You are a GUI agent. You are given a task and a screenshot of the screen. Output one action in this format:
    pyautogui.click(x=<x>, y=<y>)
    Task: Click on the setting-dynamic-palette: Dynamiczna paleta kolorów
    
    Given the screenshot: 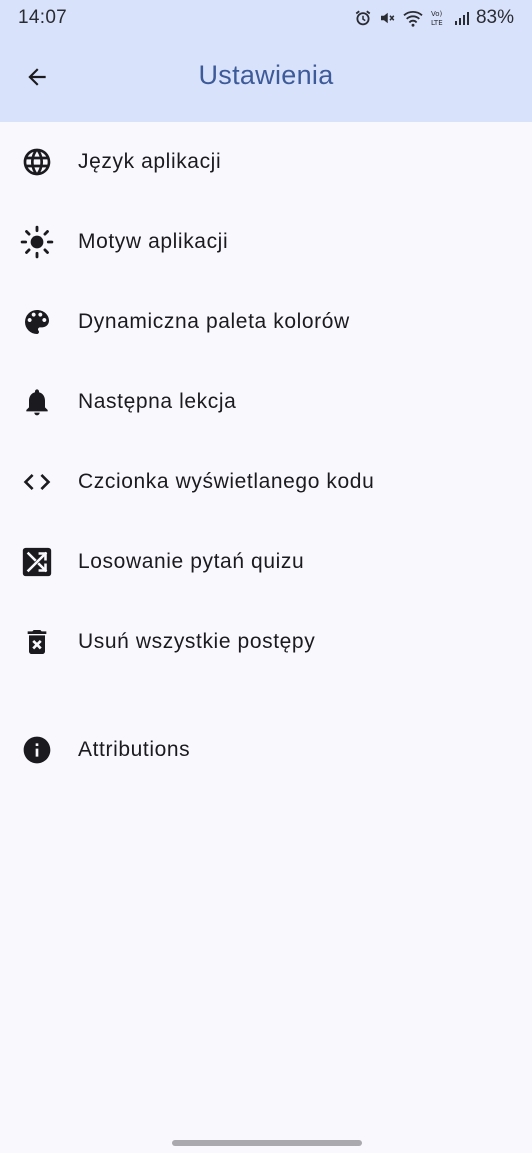 What is the action you would take?
    pyautogui.click(x=266, y=322)
    